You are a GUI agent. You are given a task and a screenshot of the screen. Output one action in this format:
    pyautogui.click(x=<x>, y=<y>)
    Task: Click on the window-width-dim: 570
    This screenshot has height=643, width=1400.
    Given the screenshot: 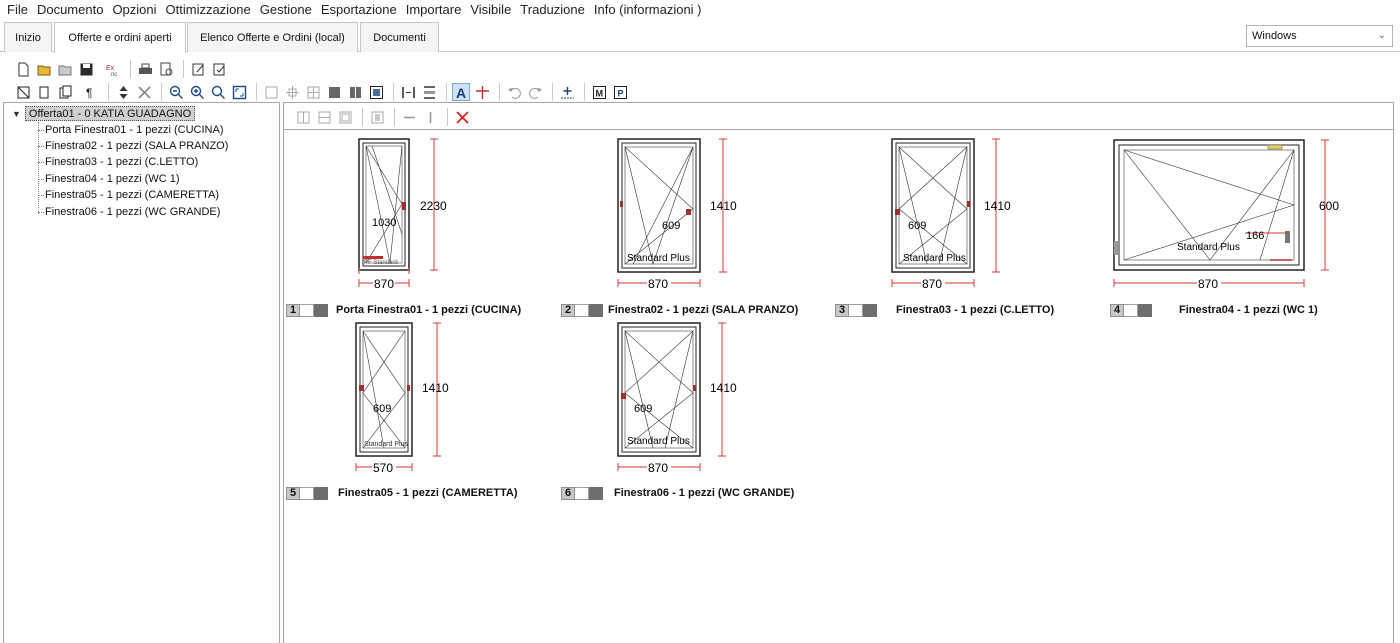 What is the action you would take?
    pyautogui.click(x=383, y=468)
    